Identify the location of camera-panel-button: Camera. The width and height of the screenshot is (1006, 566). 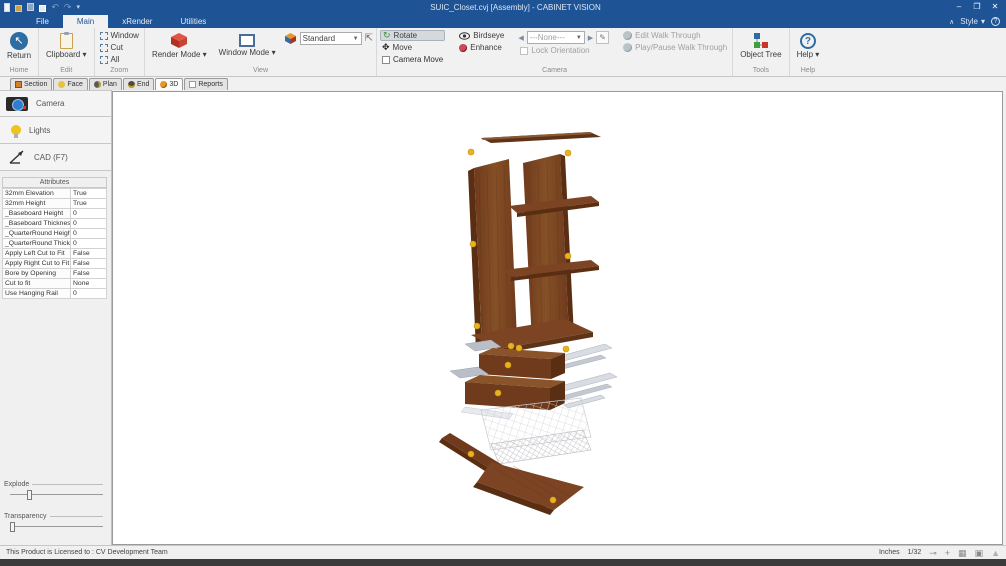
(55, 103).